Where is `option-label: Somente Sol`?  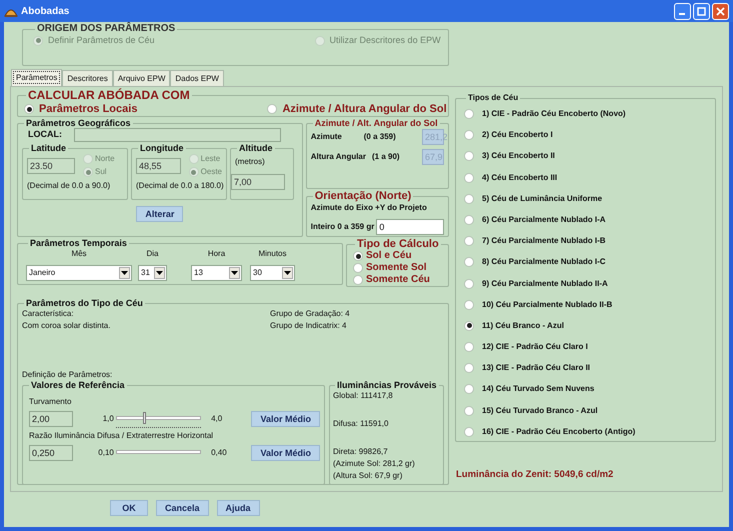
option-label: Somente Sol is located at coordinates (396, 268).